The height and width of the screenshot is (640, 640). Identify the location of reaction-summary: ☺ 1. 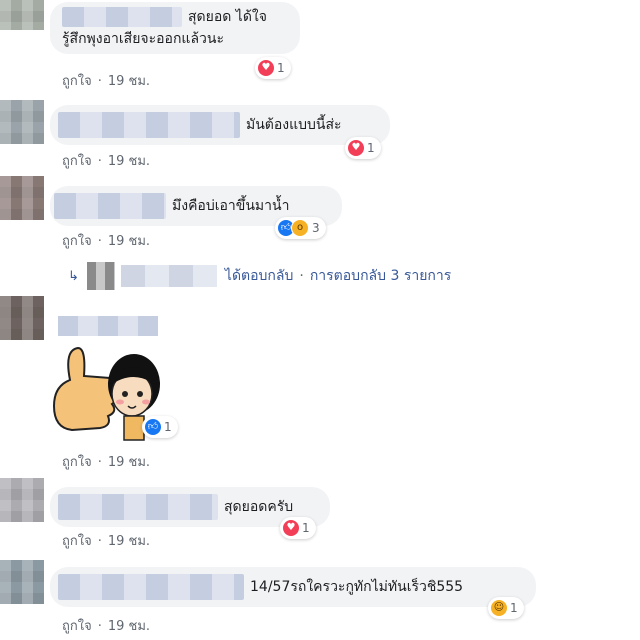
(506, 608).